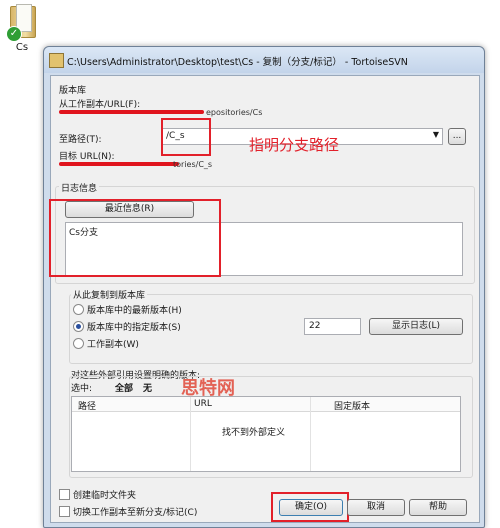 The width and height of the screenshot is (500, 528). I want to click on to-path-label: 至路径(T):, so click(80, 140).